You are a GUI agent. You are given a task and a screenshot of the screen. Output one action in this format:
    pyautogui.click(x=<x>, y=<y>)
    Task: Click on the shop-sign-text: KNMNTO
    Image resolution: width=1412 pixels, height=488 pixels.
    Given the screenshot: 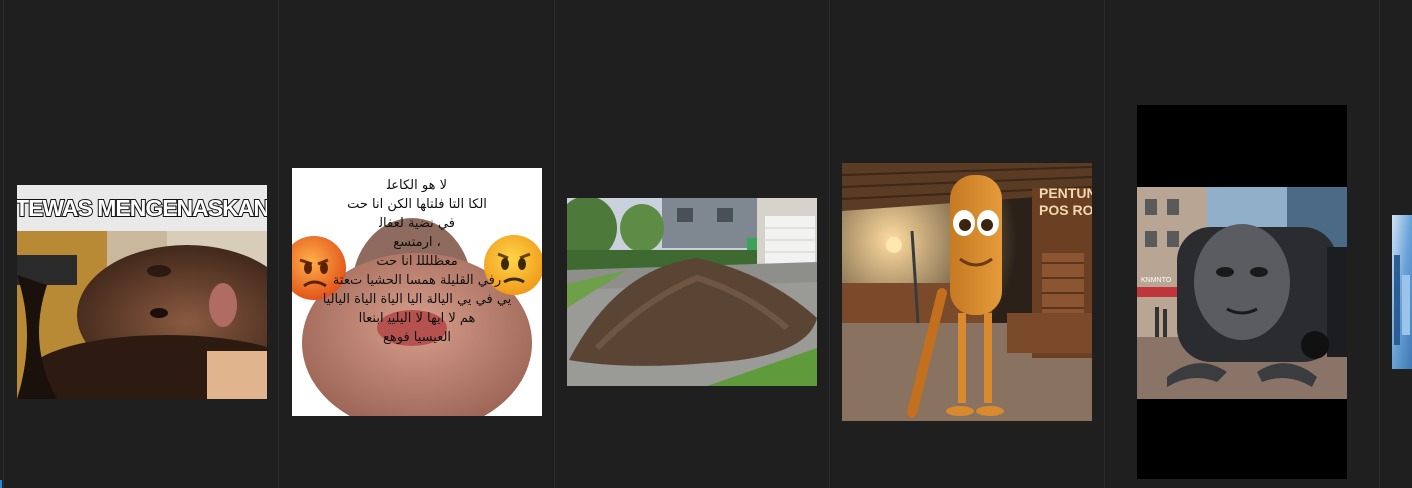 What is the action you would take?
    pyautogui.click(x=1156, y=280)
    